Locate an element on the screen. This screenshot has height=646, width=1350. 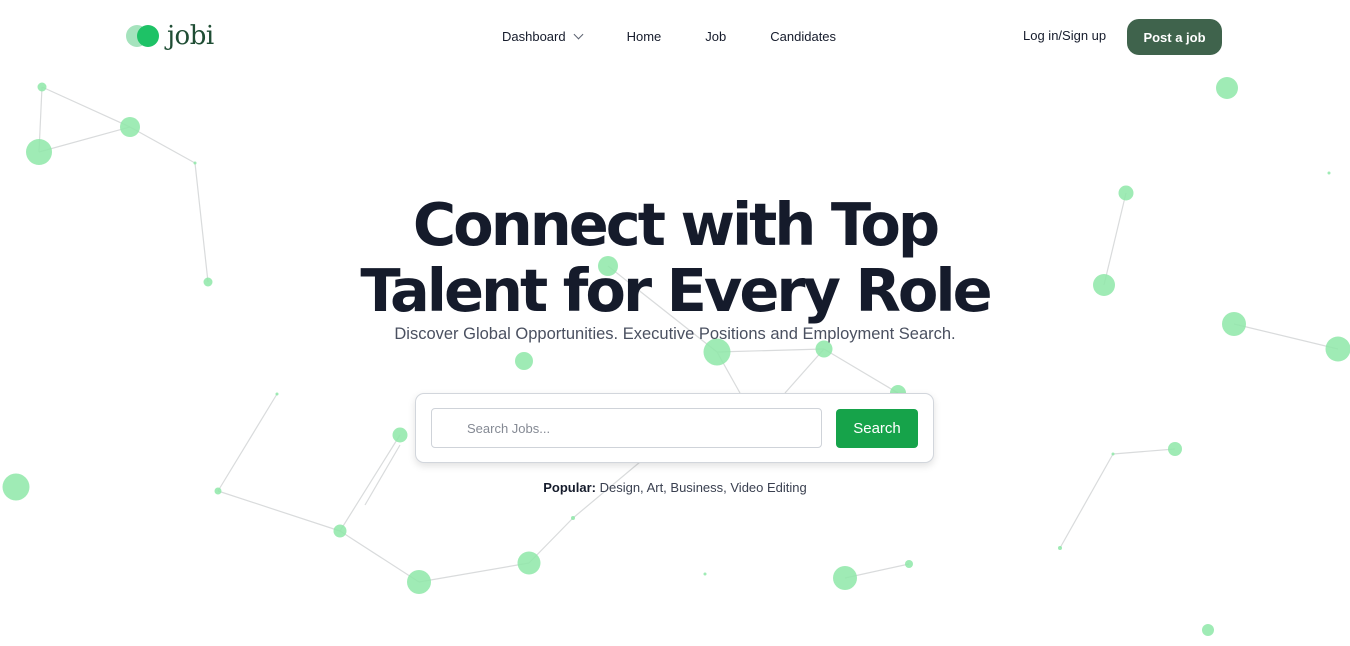
search-input is located at coordinates (626, 428).